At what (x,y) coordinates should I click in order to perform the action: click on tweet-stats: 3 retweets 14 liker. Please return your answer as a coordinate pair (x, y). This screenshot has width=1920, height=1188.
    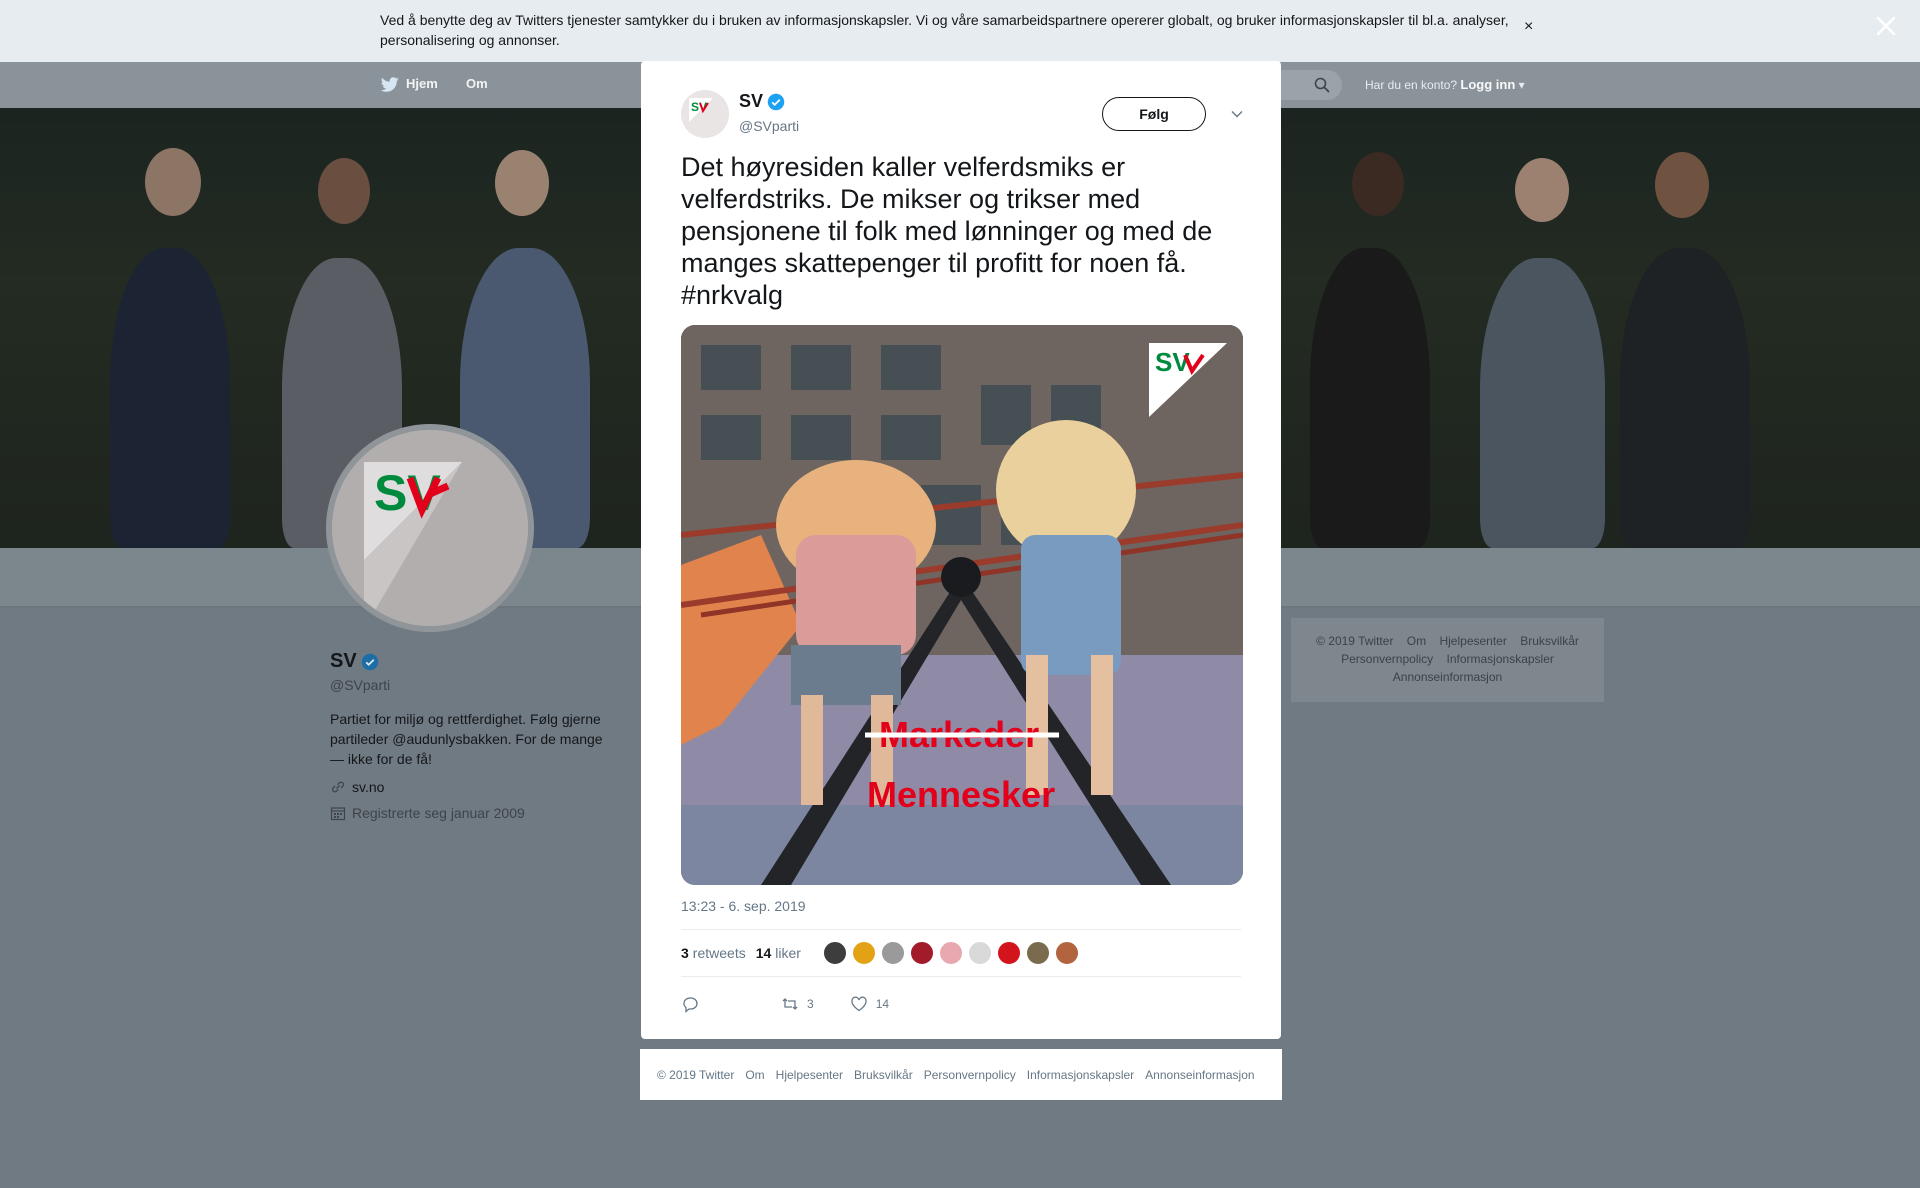
    Looking at the image, I should click on (961, 953).